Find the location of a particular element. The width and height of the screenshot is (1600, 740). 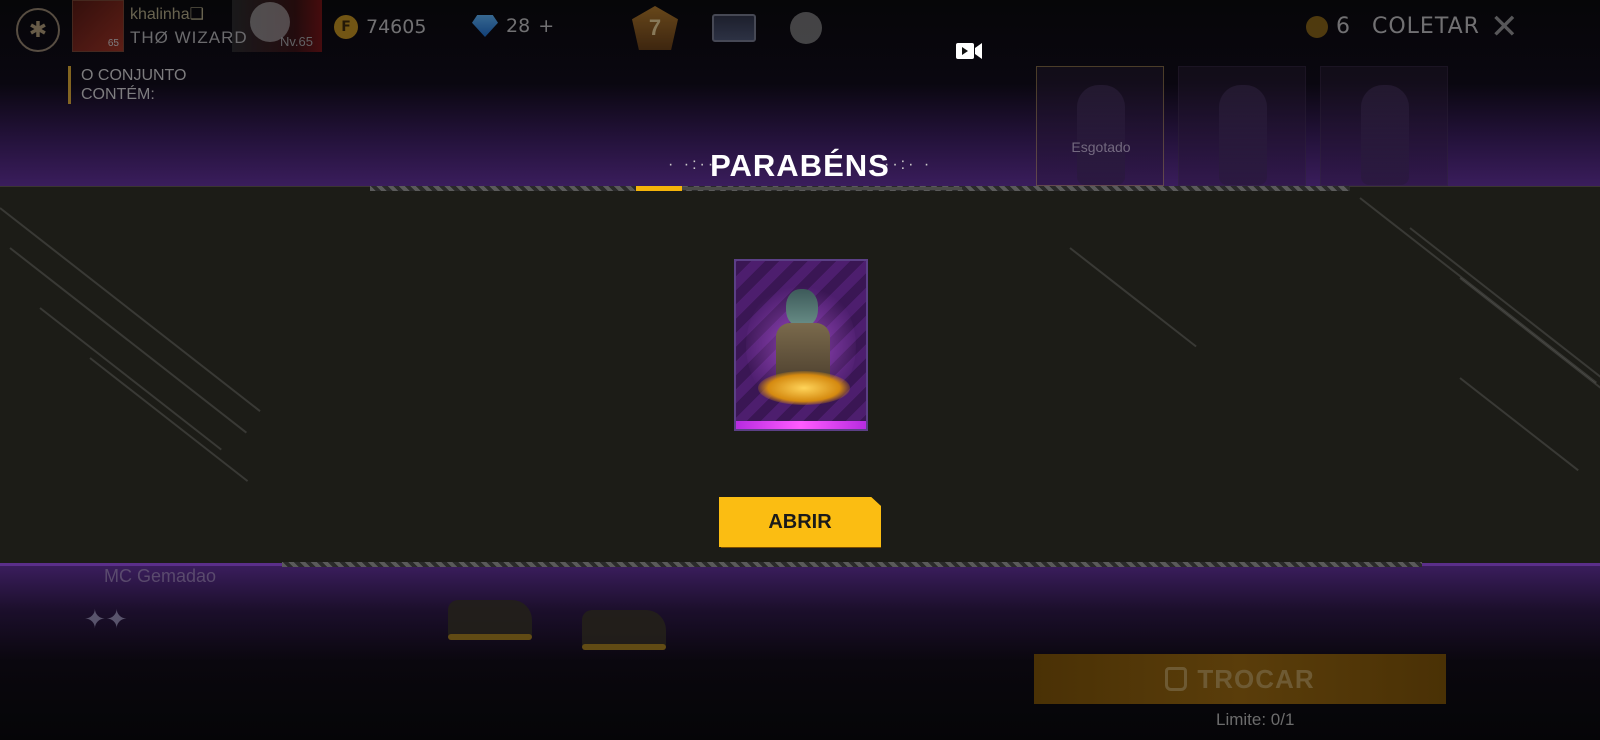

coin-balance: F 74605 is located at coordinates (380, 27).